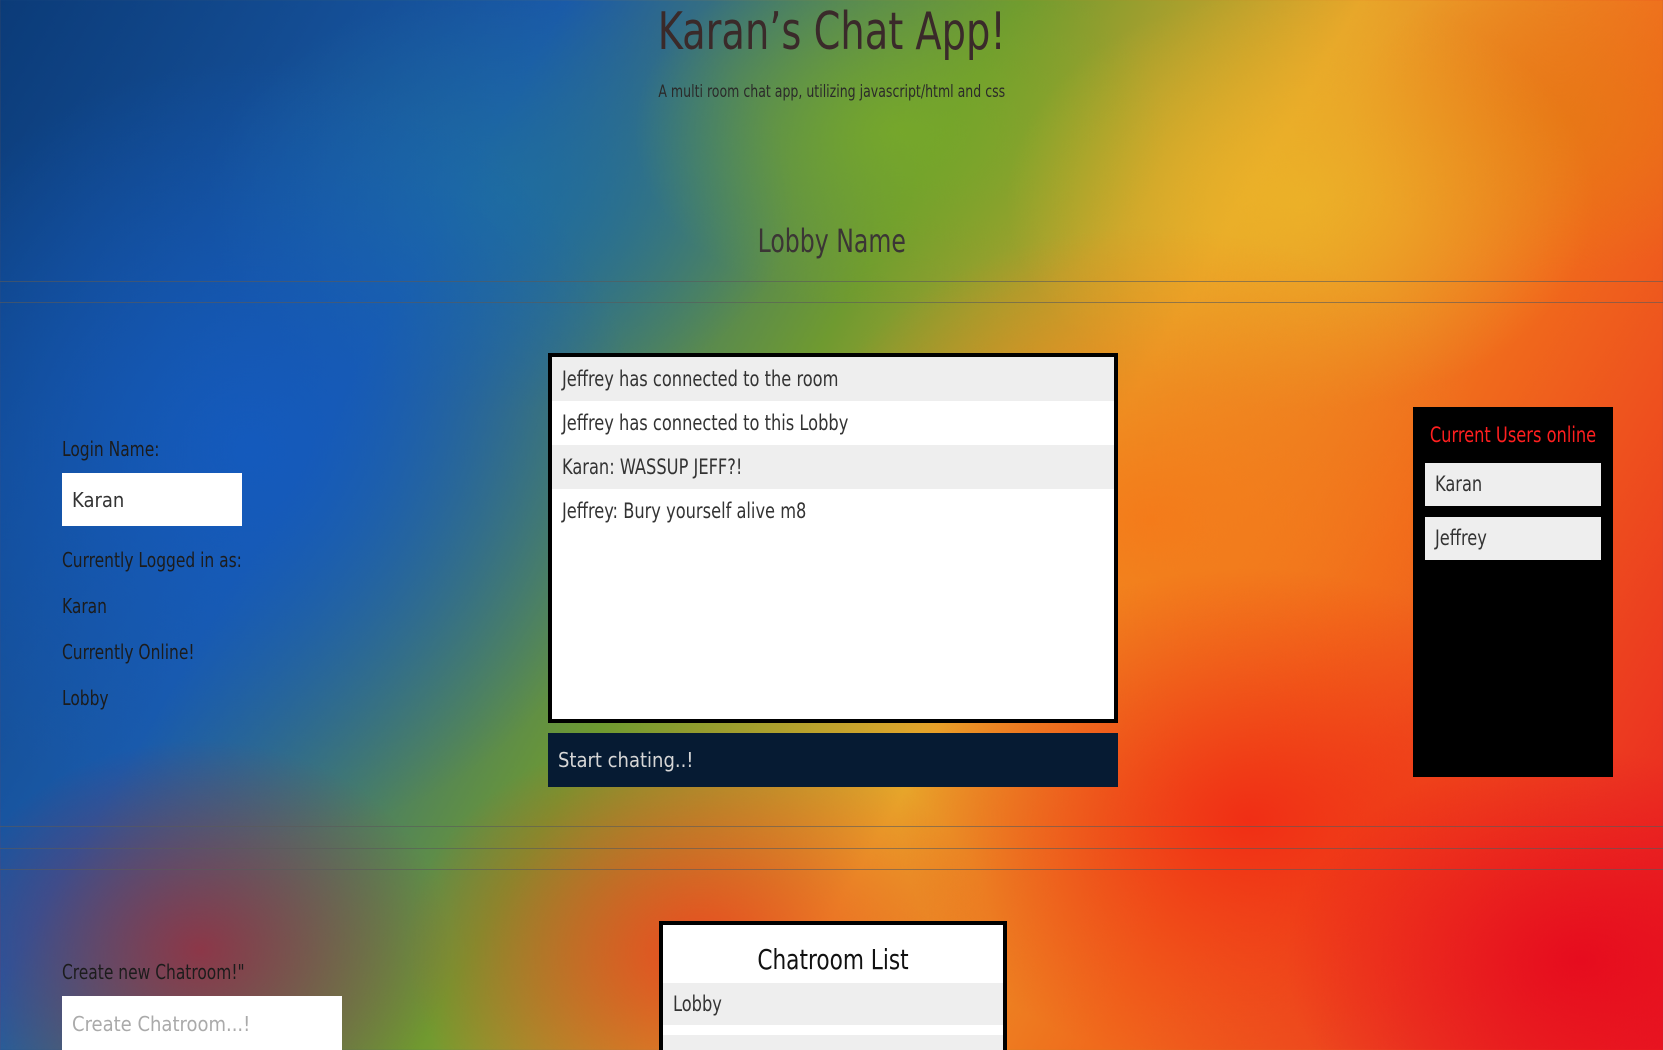 The height and width of the screenshot is (1050, 1663). Describe the element at coordinates (152, 560) in the screenshot. I see `logged-in-label: Currently Logged in as:` at that location.